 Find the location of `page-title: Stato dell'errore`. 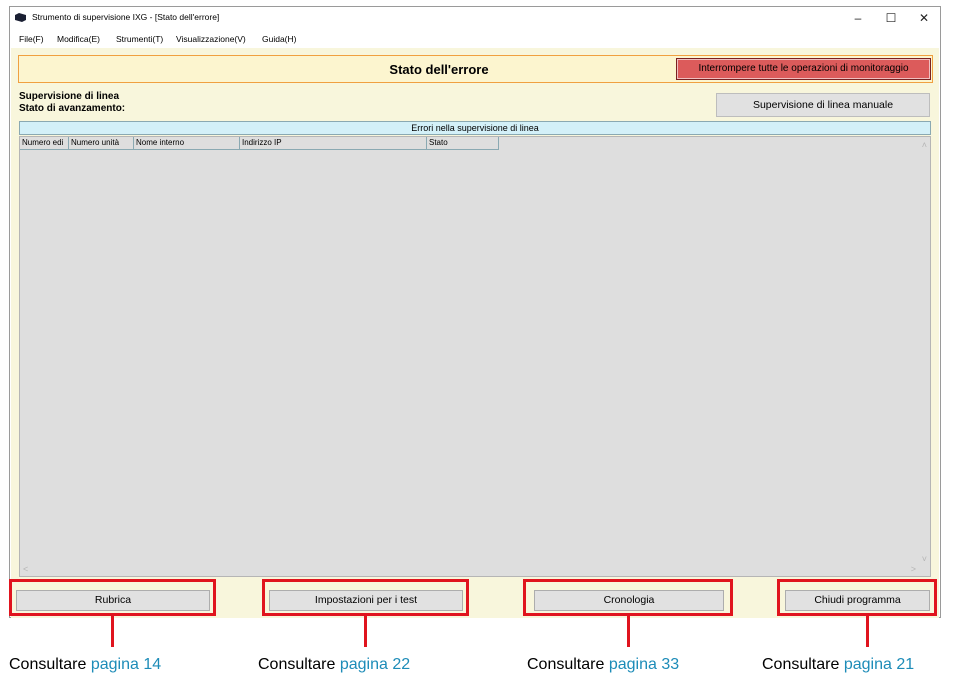

page-title: Stato dell'errore is located at coordinates (439, 69).